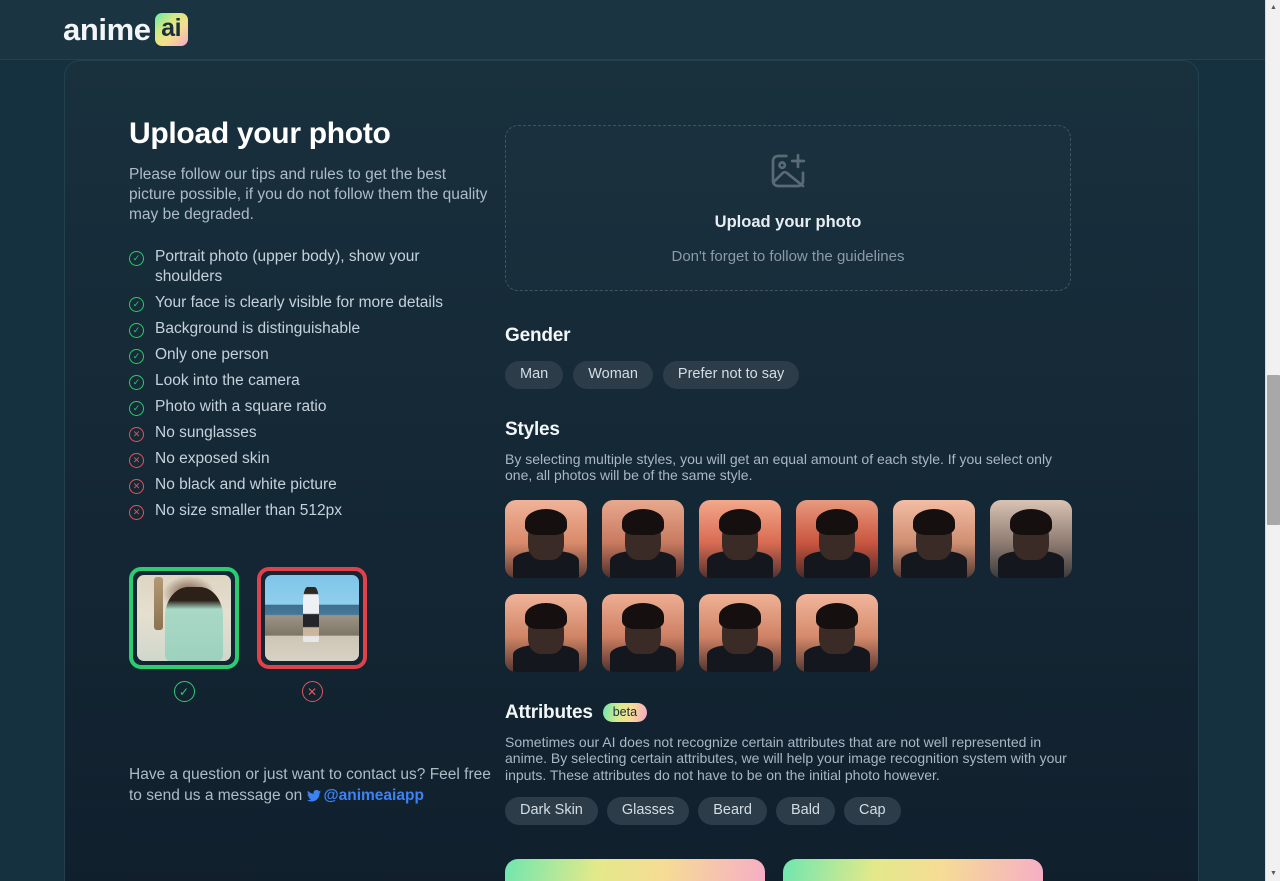 The width and height of the screenshot is (1280, 881). I want to click on example-good: ✓, so click(184, 634).